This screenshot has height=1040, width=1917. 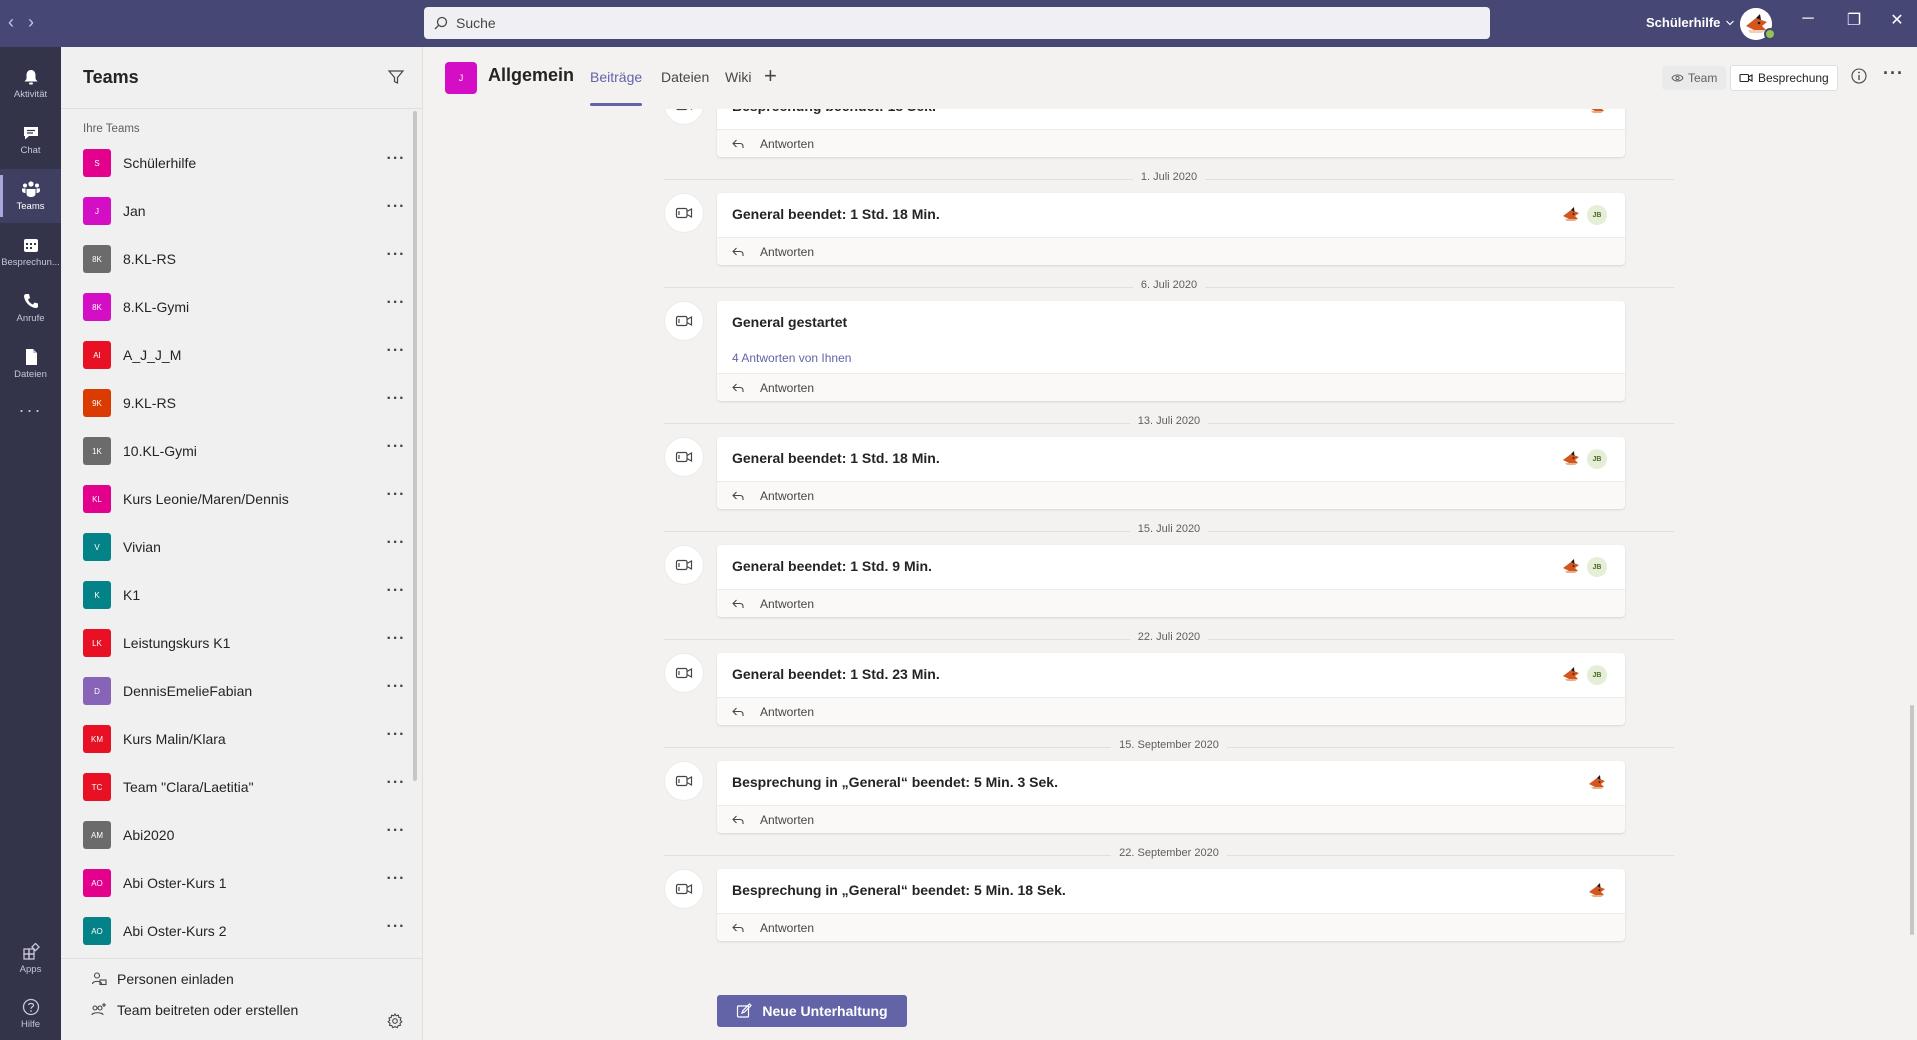 I want to click on meet-now-button: Besprechung, so click(x=1784, y=78).